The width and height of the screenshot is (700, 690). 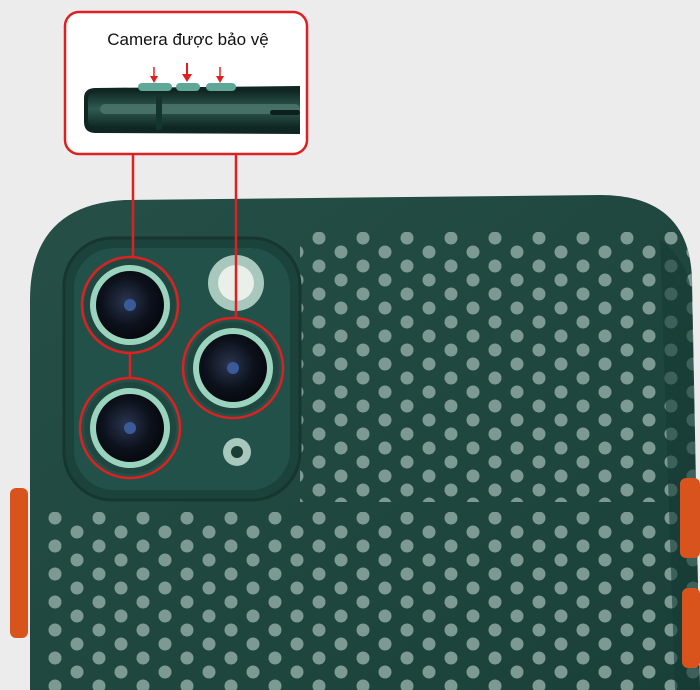 I want to click on side-button-left, so click(x=19, y=563).